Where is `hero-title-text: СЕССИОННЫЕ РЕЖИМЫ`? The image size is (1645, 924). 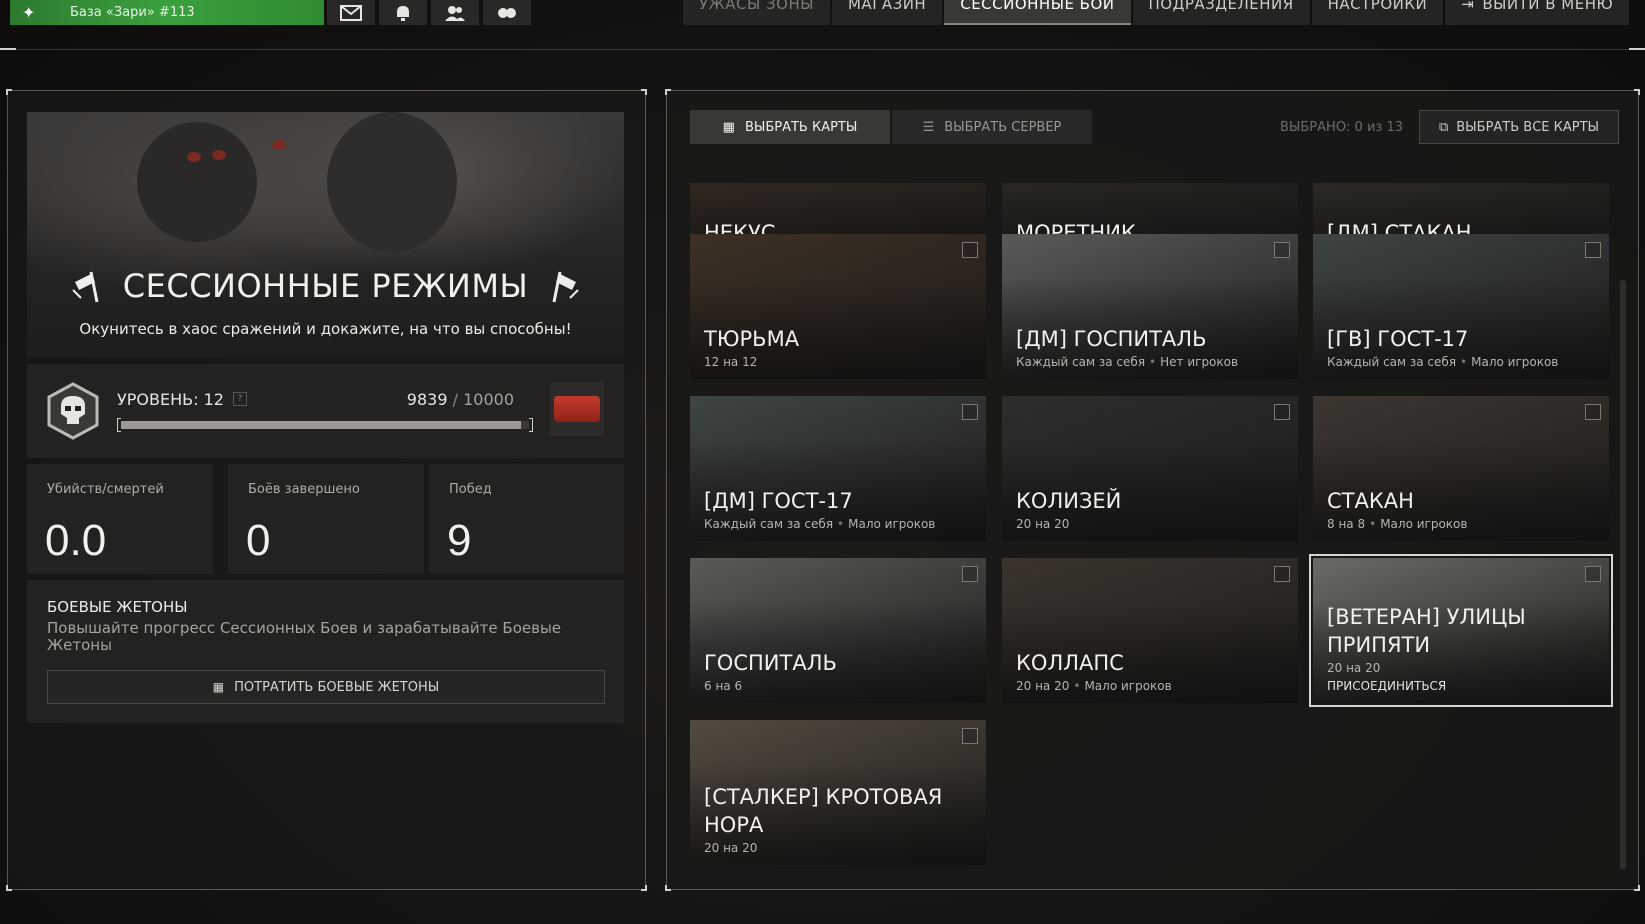
hero-title-text: СЕССИОННЫЕ РЕЖИМЫ is located at coordinates (325, 286).